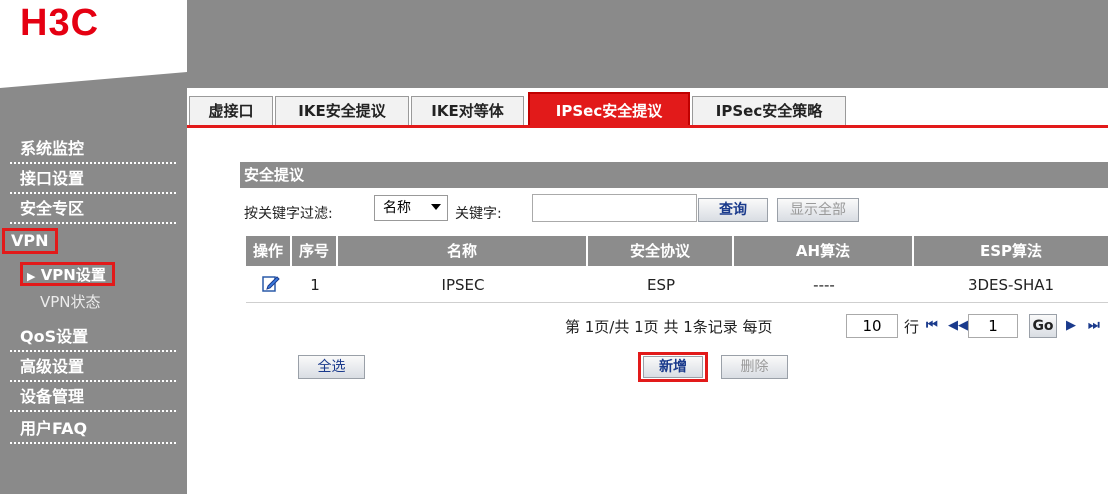 The height and width of the screenshot is (494, 1108). Describe the element at coordinates (1094, 325) in the screenshot. I see `last-page-icon: ⏭` at that location.